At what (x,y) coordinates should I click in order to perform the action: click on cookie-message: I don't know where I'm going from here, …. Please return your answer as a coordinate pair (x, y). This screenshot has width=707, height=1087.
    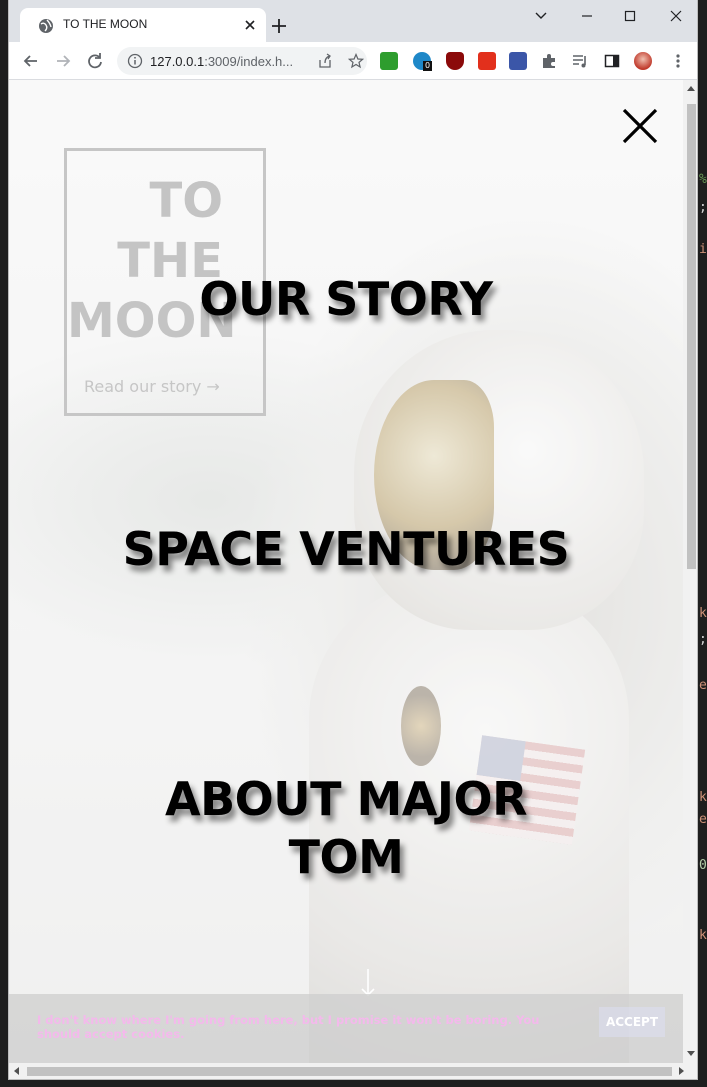
    Looking at the image, I should click on (288, 1027).